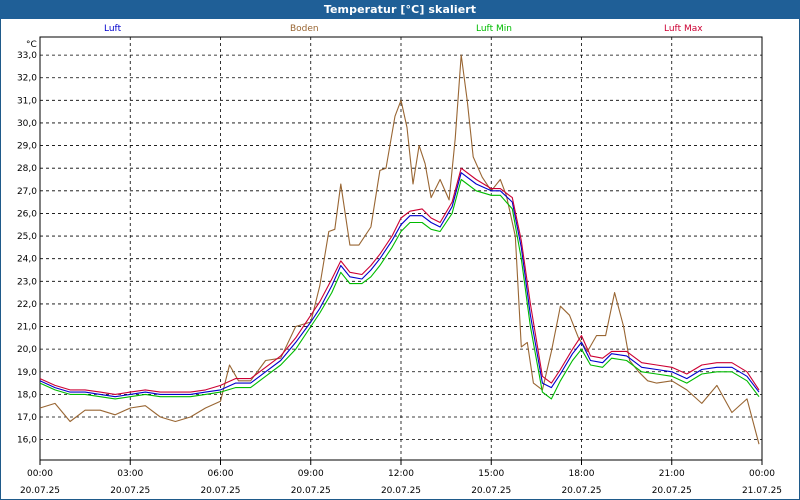 The height and width of the screenshot is (500, 800). I want to click on x-tick-time: 03:00, so click(130, 474).